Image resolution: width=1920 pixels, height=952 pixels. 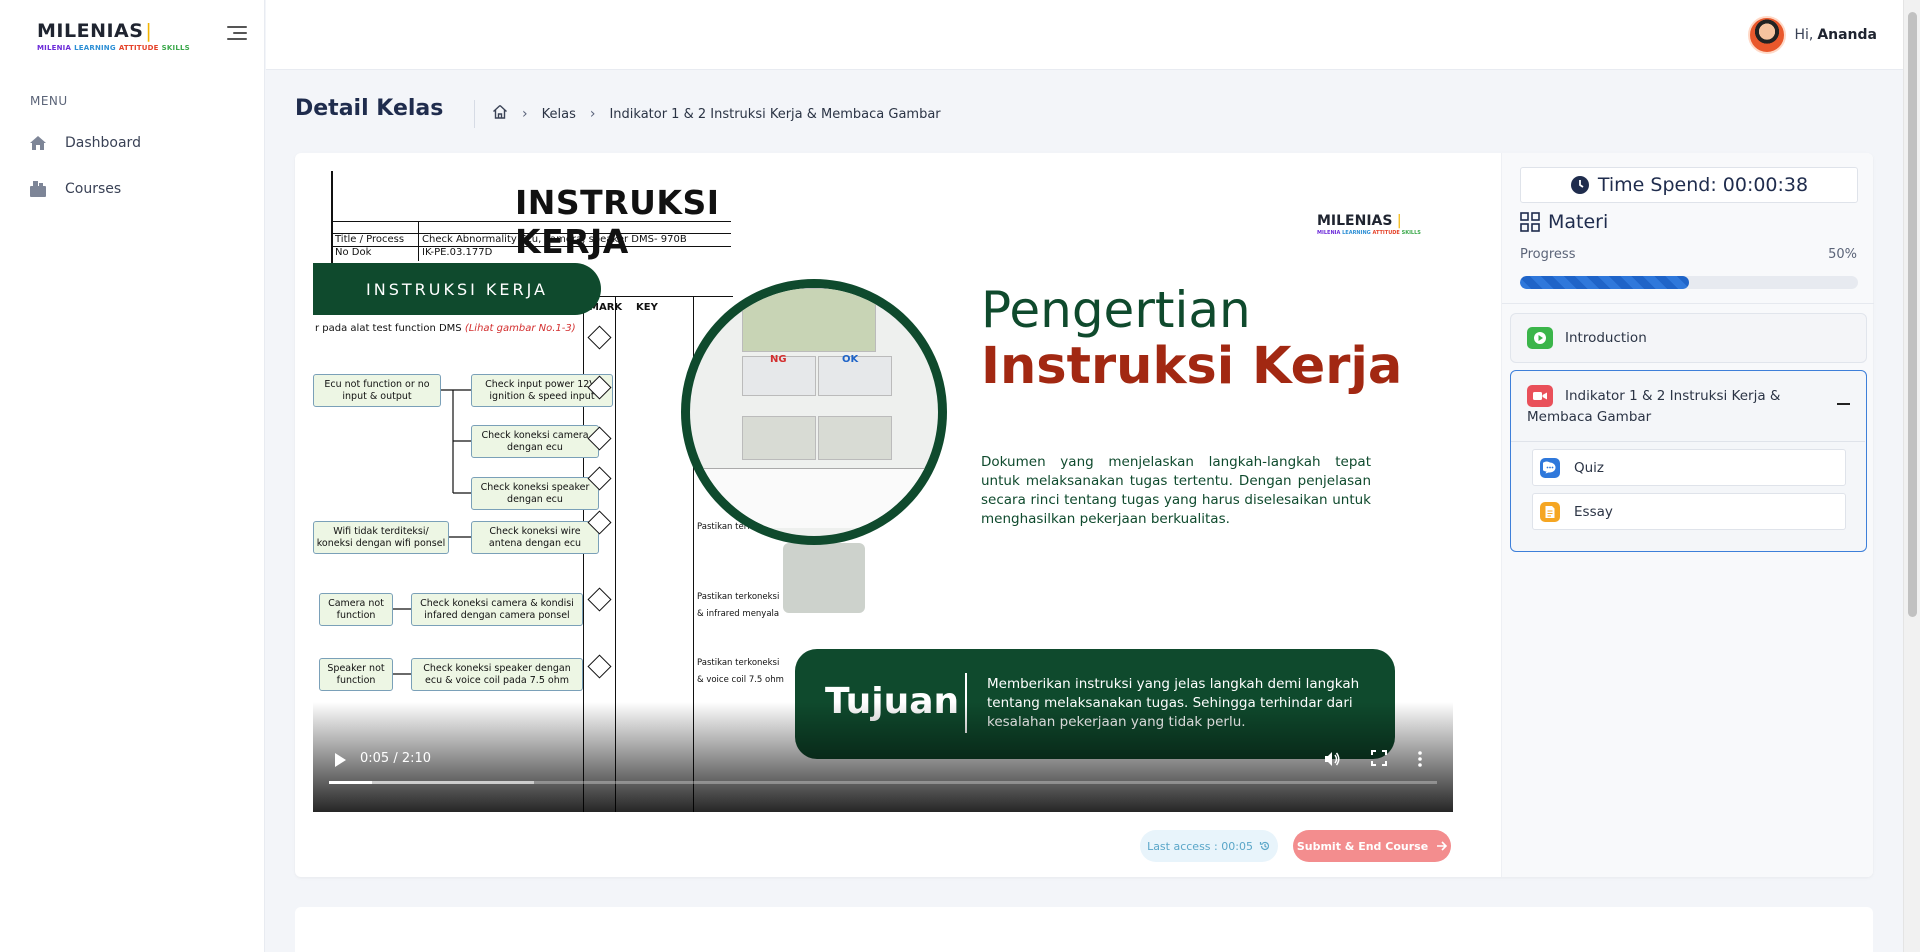 I want to click on courses-icon, so click(x=38, y=189).